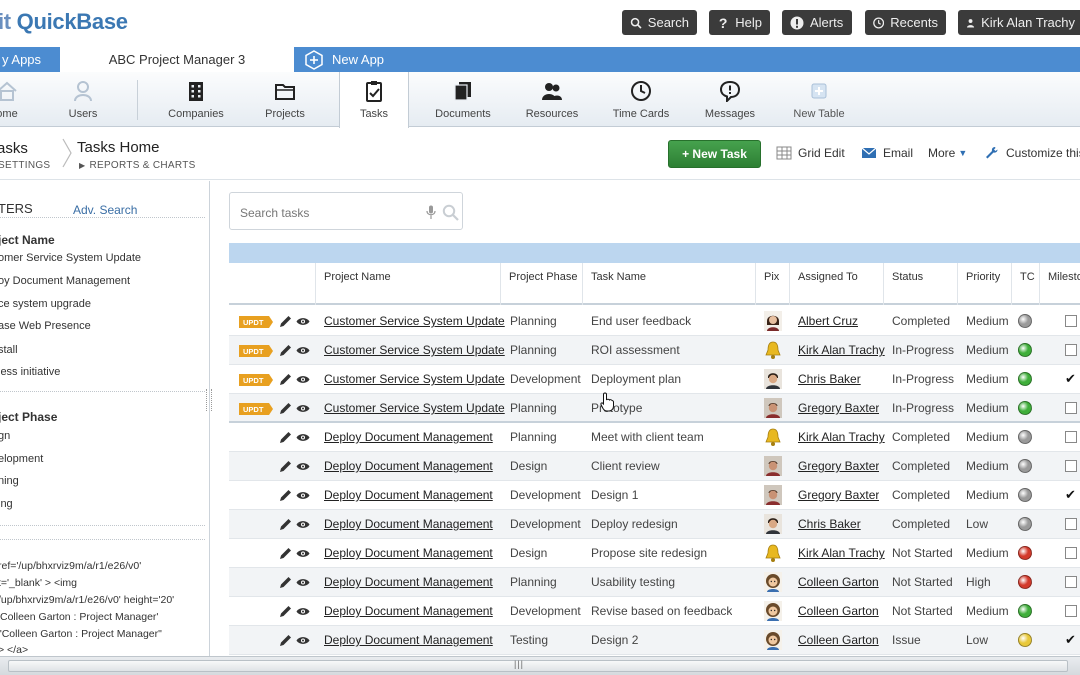  I want to click on column-header-milestone: Milesto, so click(1059, 284).